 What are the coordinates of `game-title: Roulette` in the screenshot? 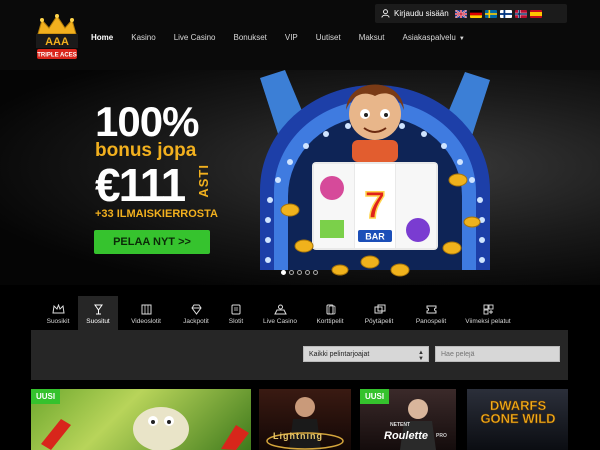 It's located at (406, 436).